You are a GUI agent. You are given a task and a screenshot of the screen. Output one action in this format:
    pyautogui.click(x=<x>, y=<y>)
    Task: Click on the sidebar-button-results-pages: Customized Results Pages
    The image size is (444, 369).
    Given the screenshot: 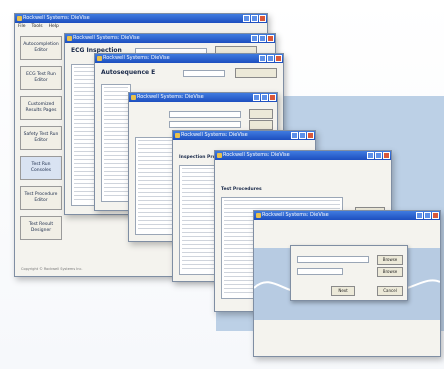 What is the action you would take?
    pyautogui.click(x=41, y=108)
    